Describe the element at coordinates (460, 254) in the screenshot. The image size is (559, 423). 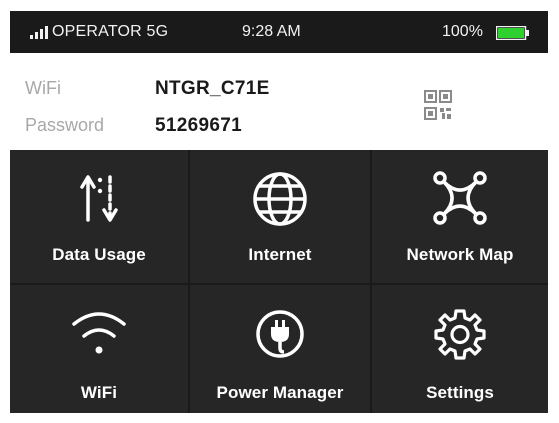
I see `tile-label: Network Map` at that location.